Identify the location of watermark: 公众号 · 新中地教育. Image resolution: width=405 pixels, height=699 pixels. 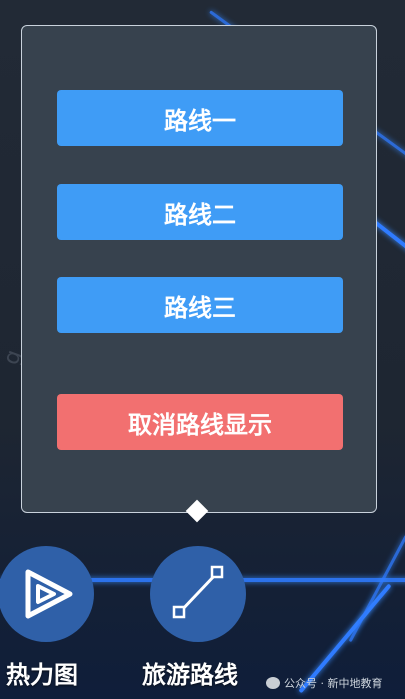
(324, 683).